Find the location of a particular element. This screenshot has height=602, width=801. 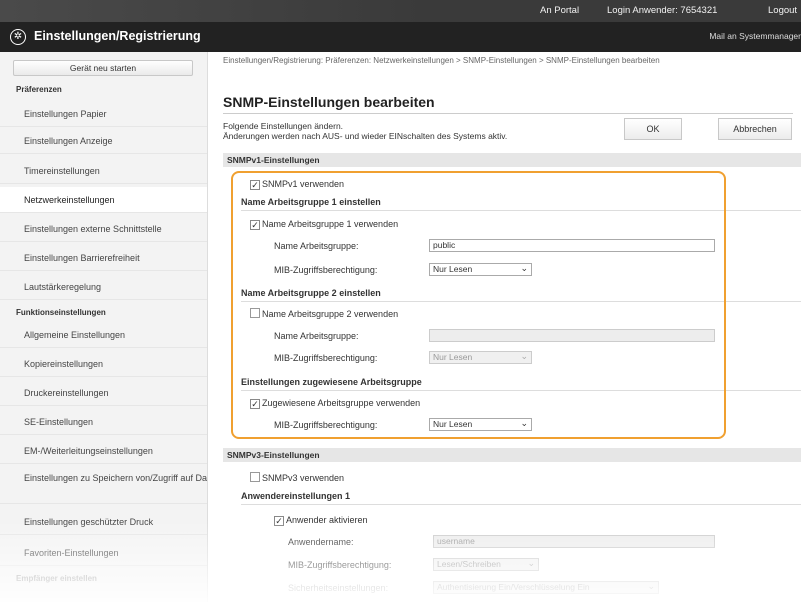

sidebar-item-timer: Timereinstellungen is located at coordinates (103, 171).